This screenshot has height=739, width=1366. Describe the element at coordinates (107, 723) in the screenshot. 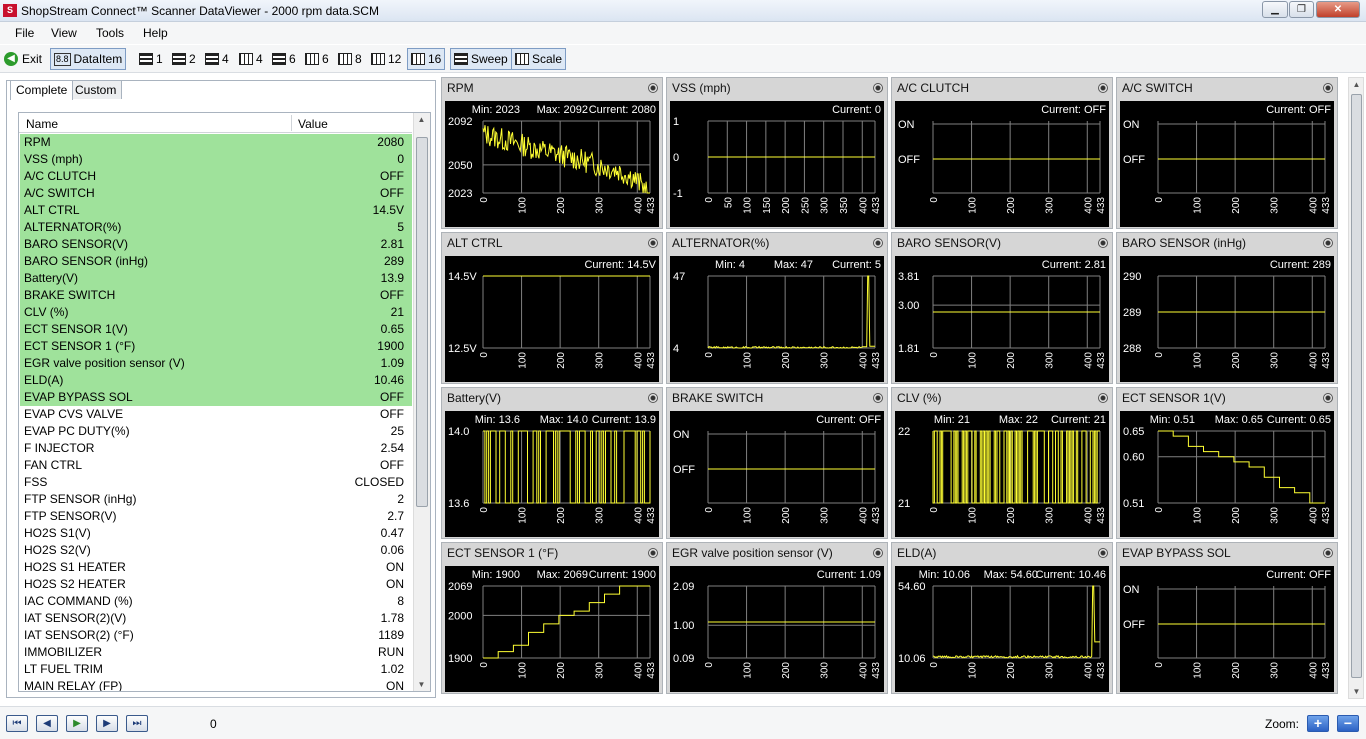

I see `next-frame-button: ▶` at that location.